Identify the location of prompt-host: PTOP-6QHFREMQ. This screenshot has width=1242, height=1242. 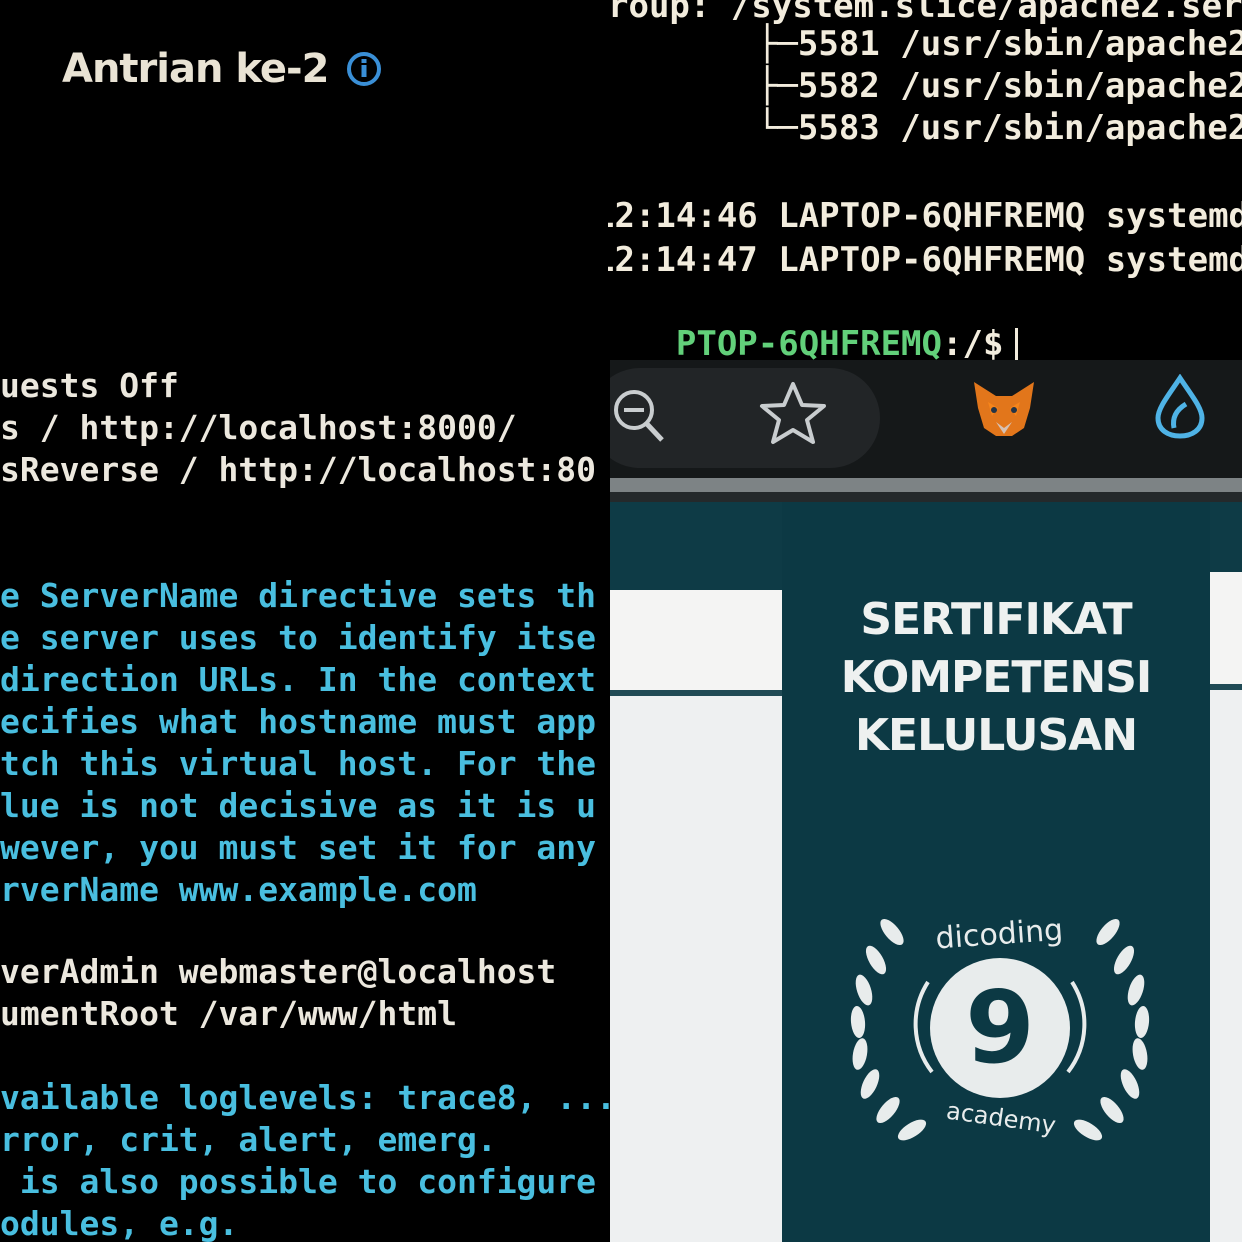
(808, 342).